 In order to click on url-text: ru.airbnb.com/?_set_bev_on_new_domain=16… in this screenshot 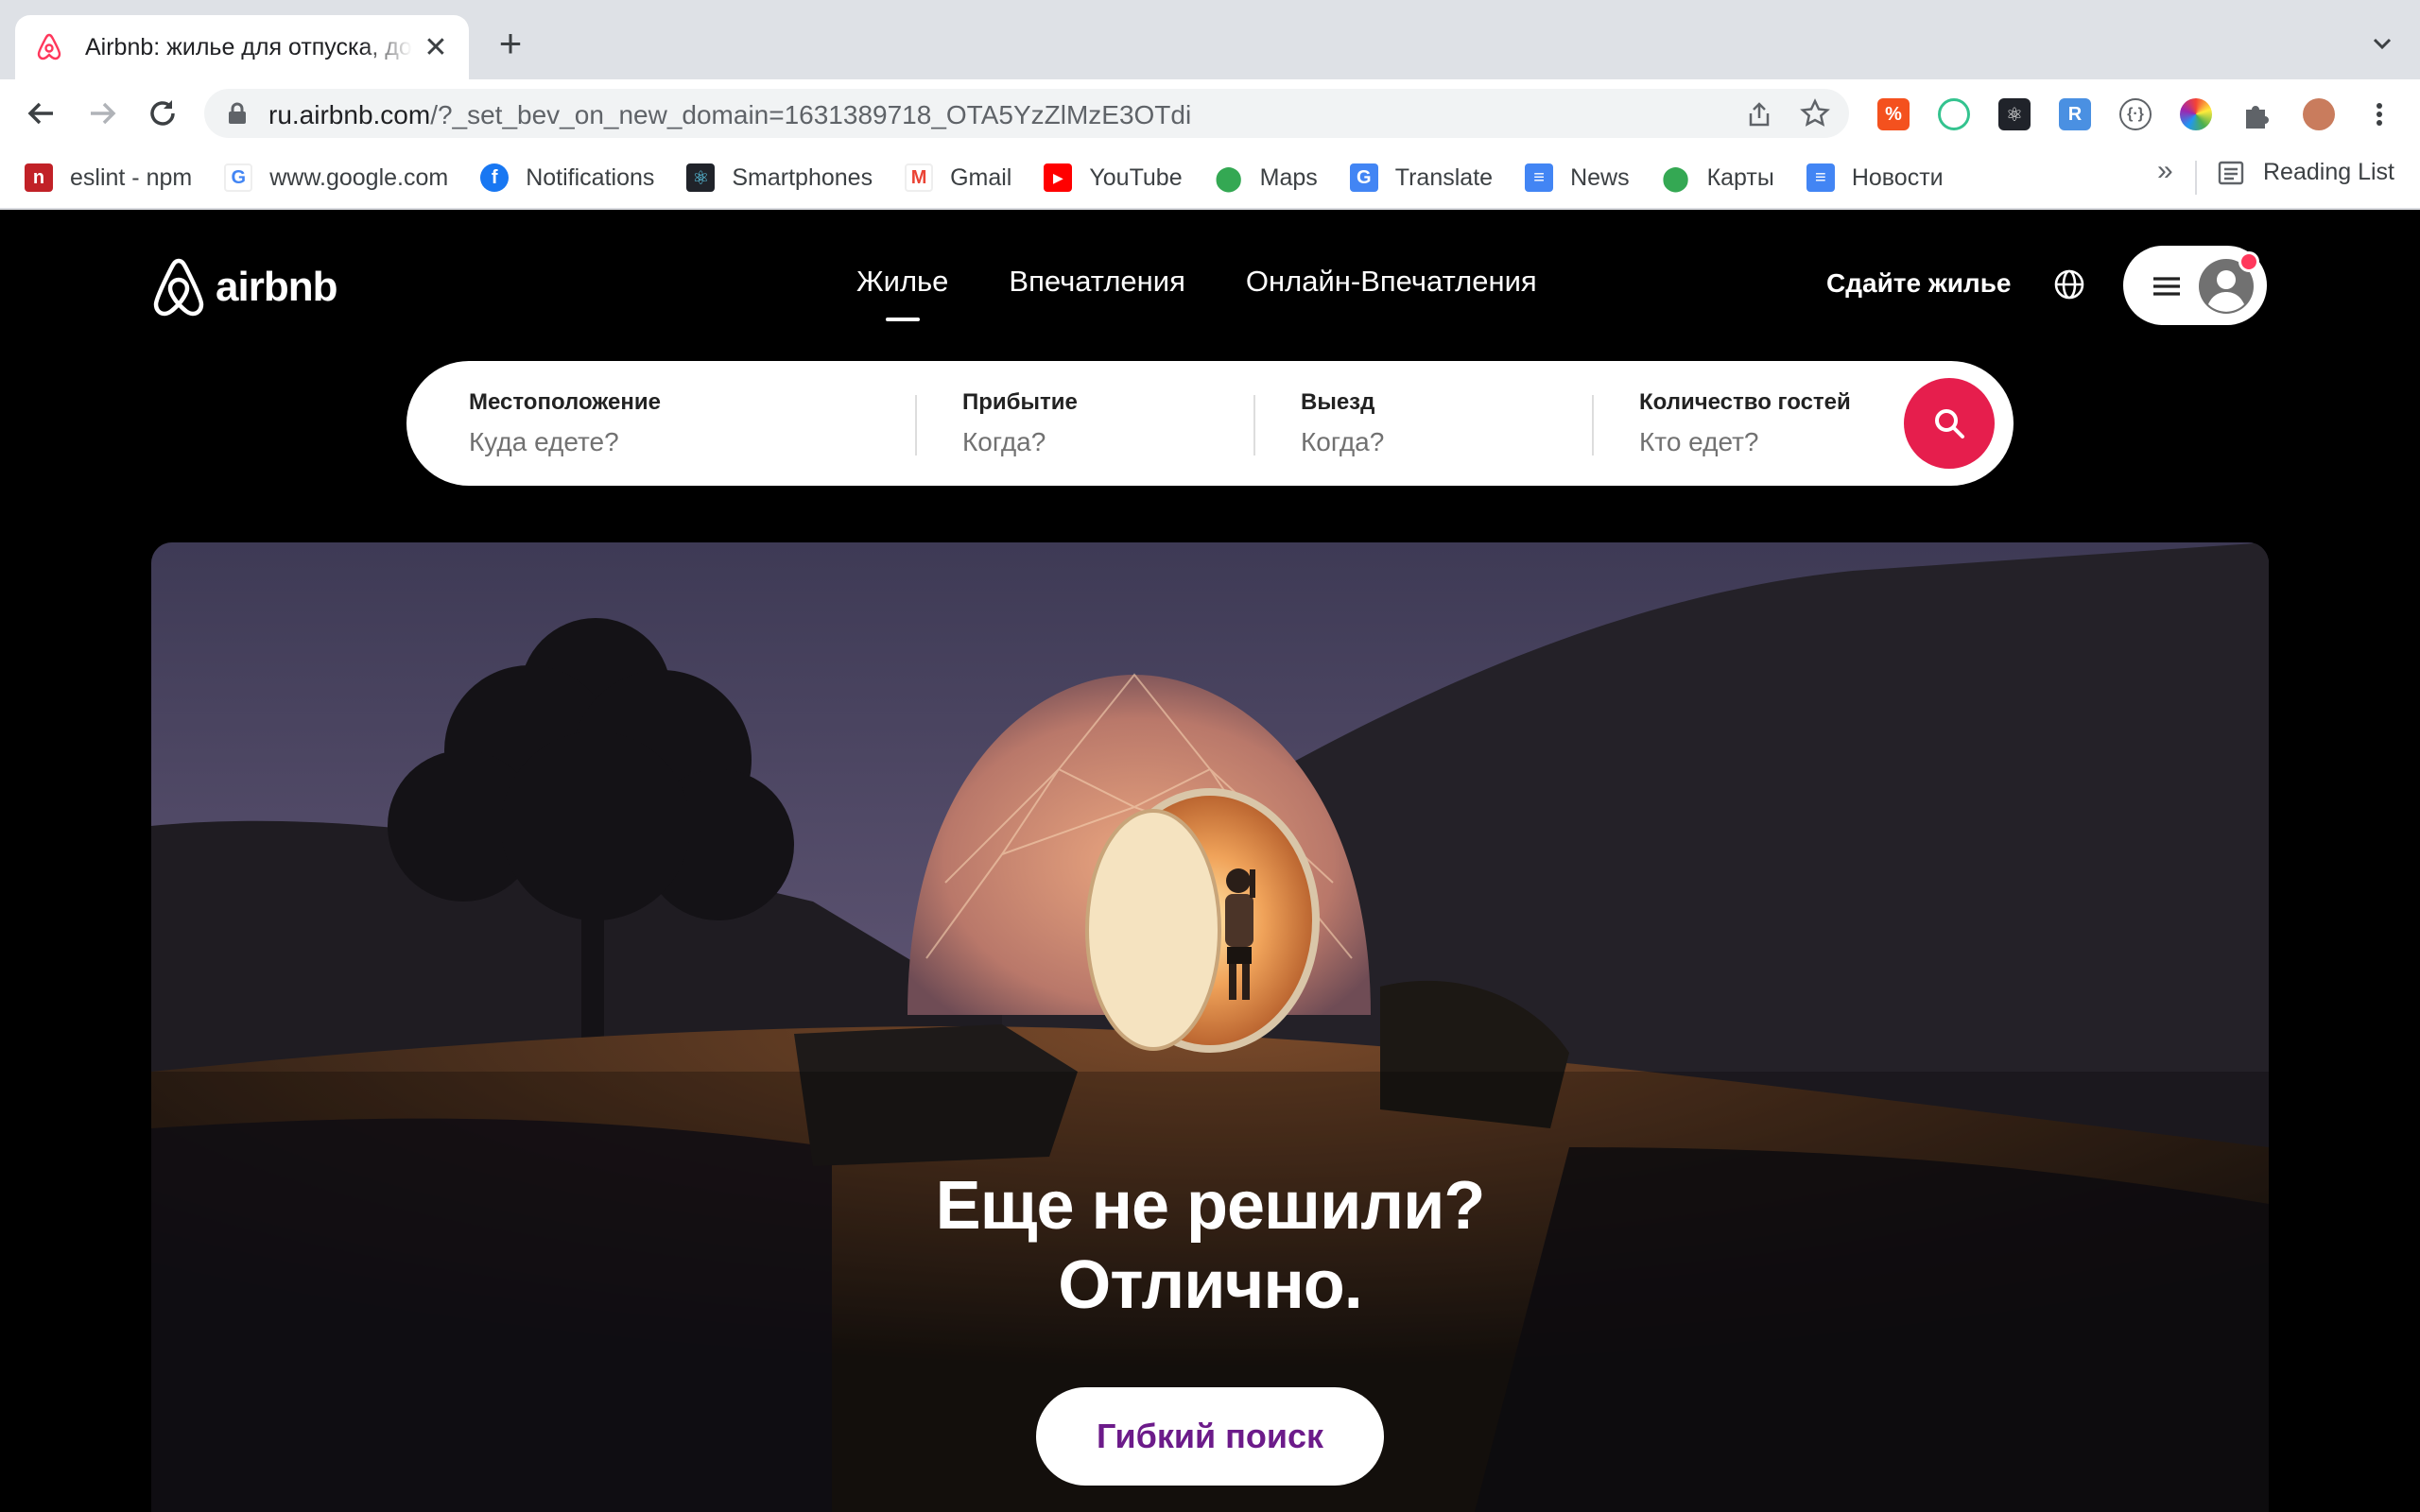, I will do `click(729, 115)`.